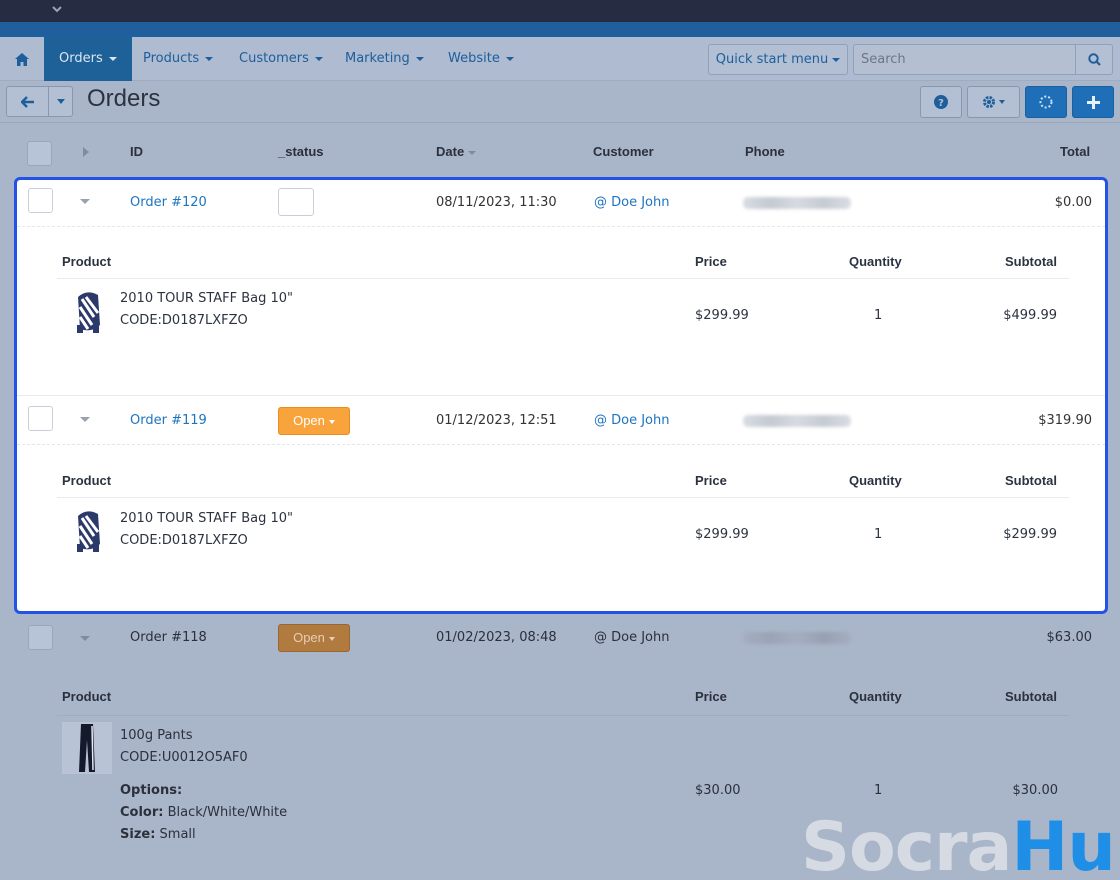 The height and width of the screenshot is (880, 1120). I want to click on watermark-logo: SocraHub, so click(960, 844).